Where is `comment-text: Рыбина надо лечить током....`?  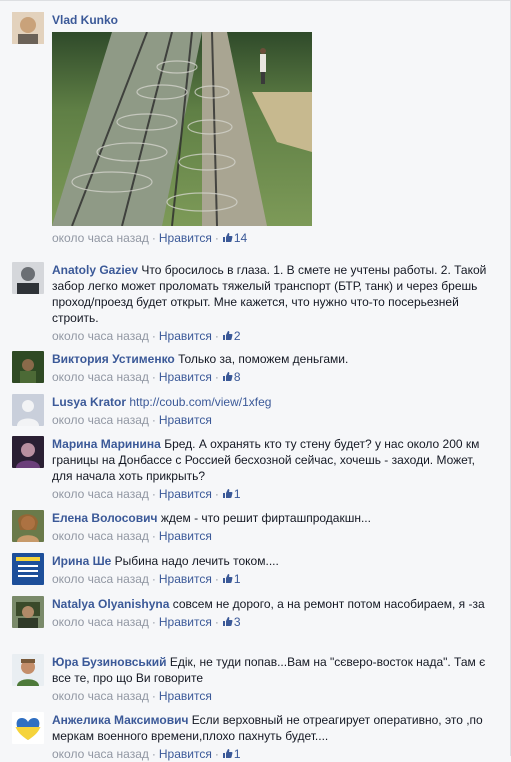
comment-text: Рыбина надо лечить током.... is located at coordinates (196, 561).